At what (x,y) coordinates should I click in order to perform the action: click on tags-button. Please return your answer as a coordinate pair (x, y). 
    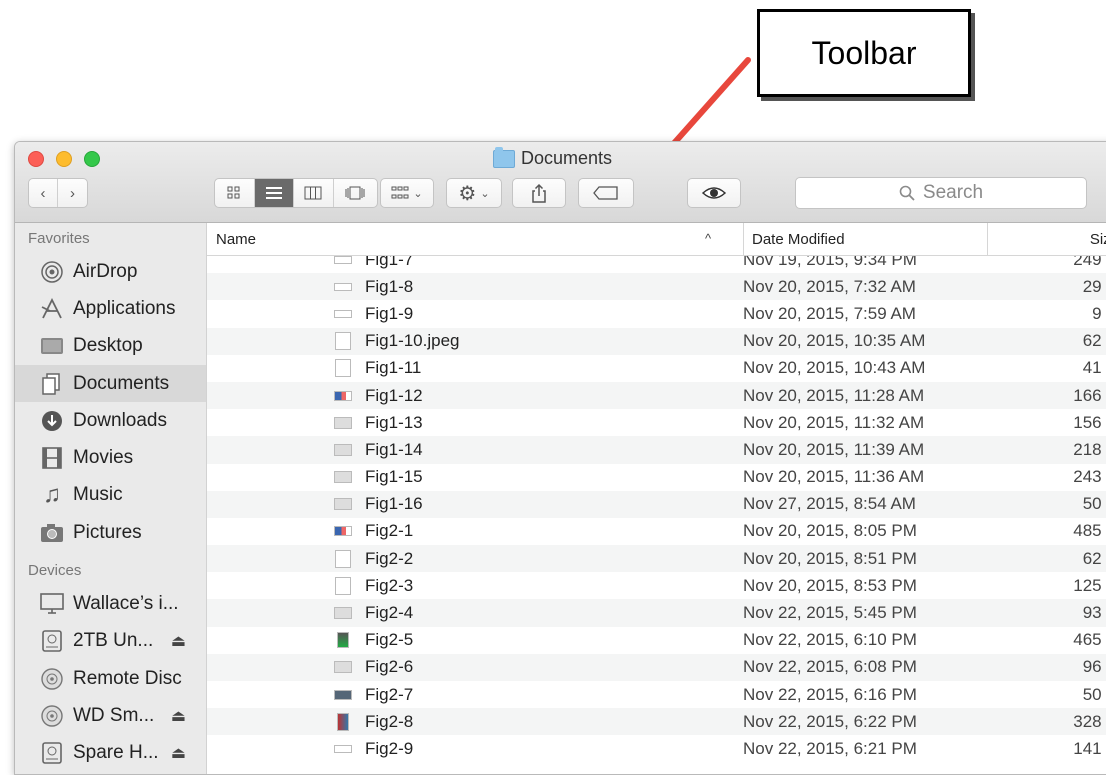
    Looking at the image, I should click on (606, 193).